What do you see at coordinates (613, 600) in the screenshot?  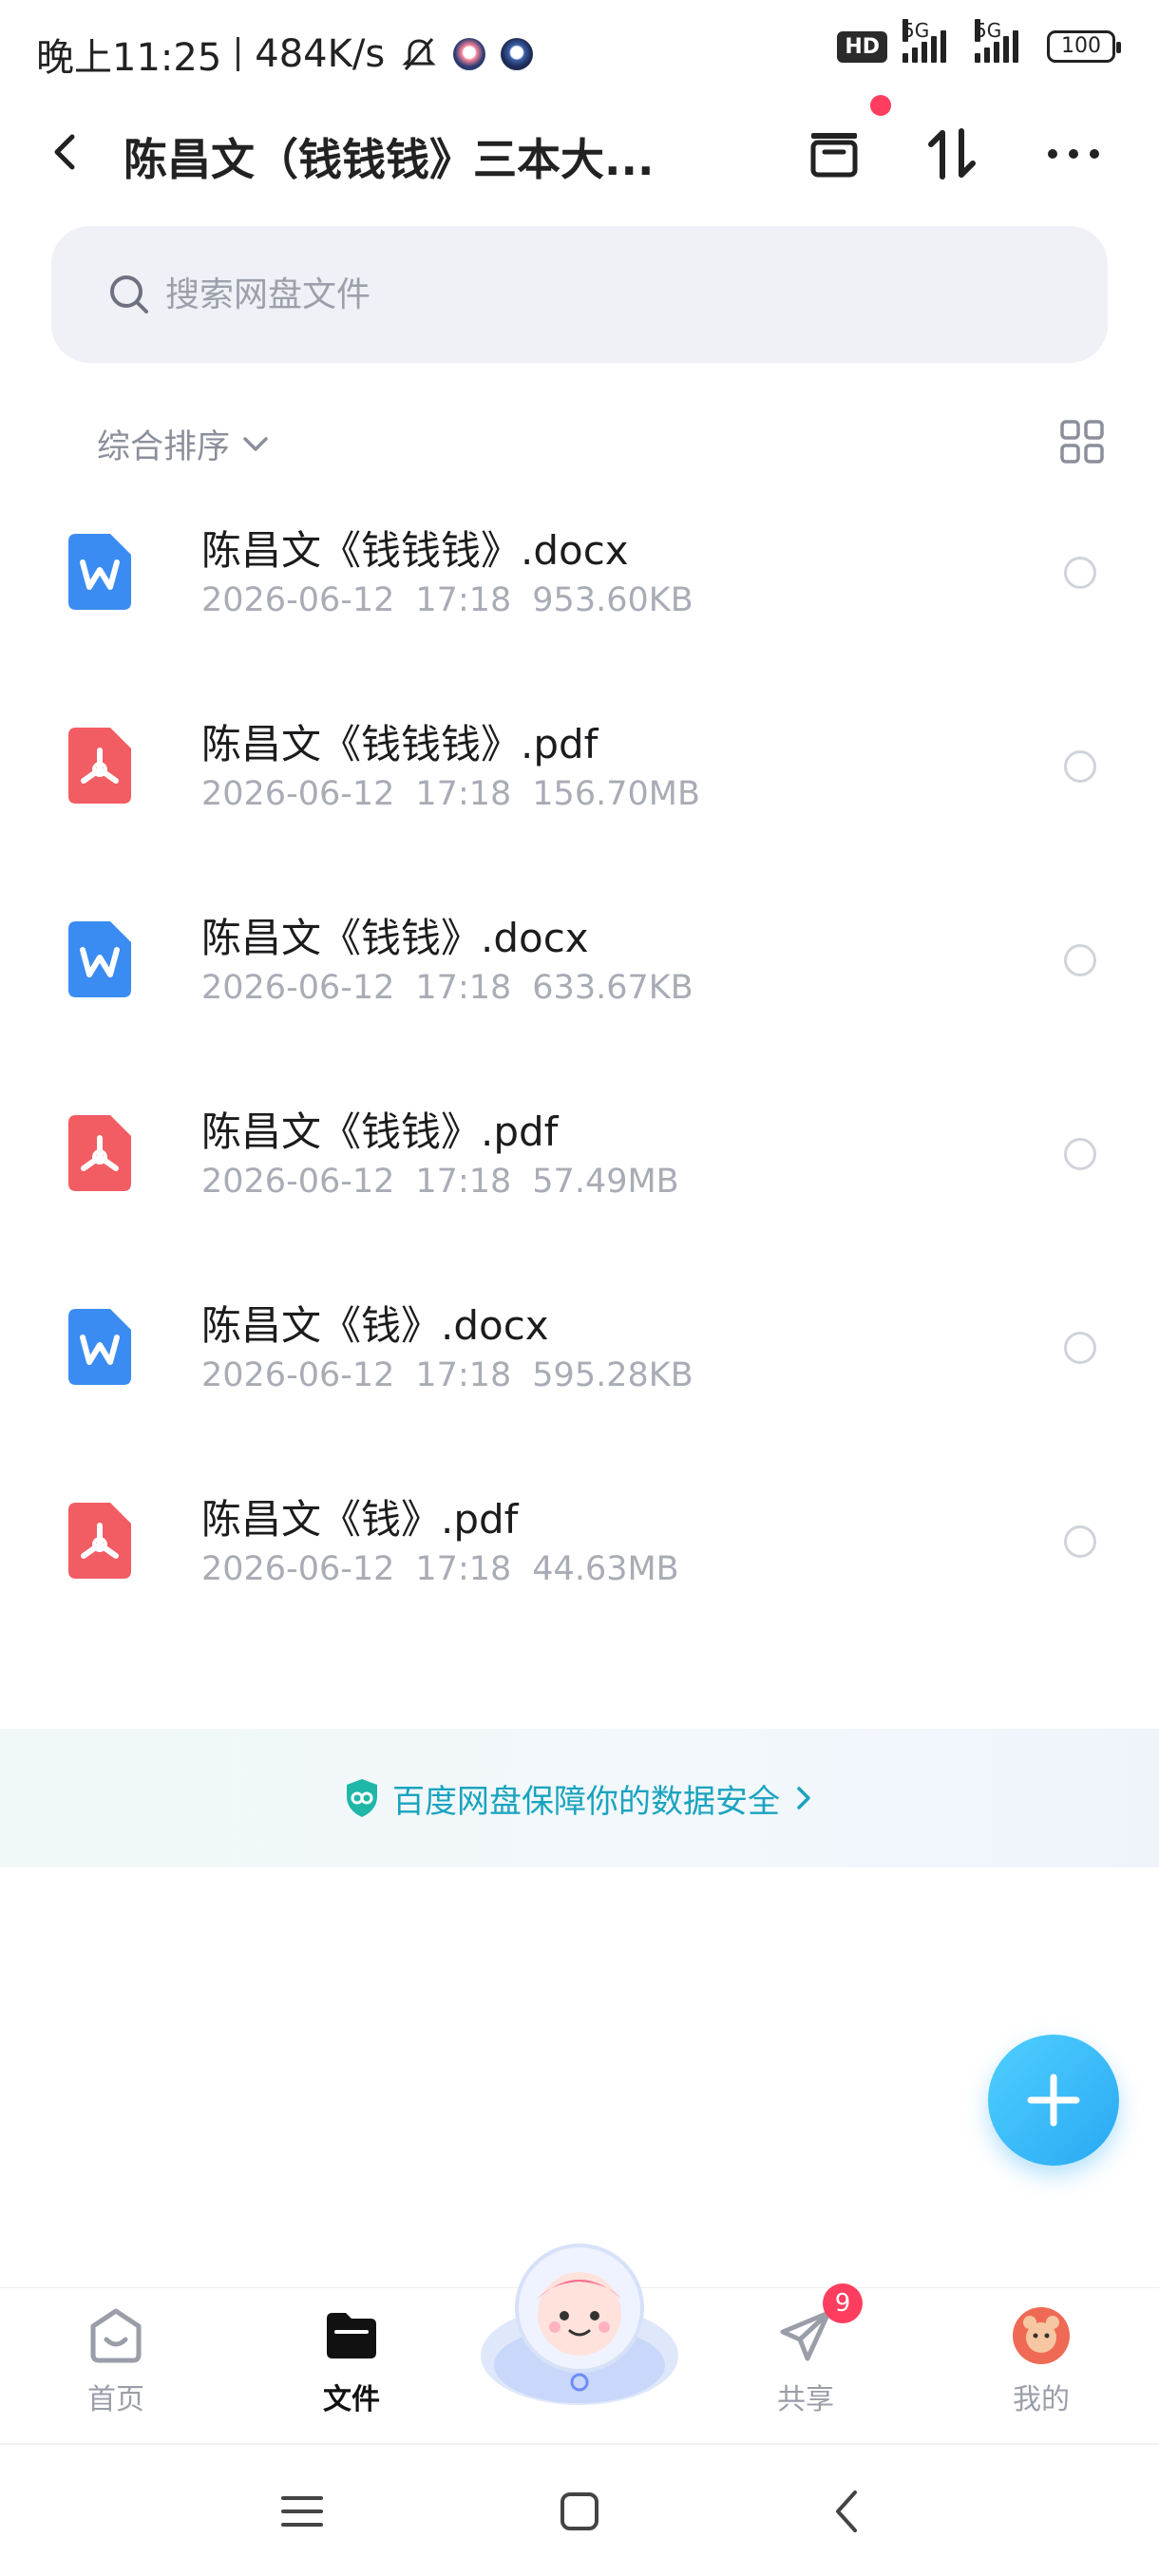 I see `file-size: 953.60KB` at bounding box center [613, 600].